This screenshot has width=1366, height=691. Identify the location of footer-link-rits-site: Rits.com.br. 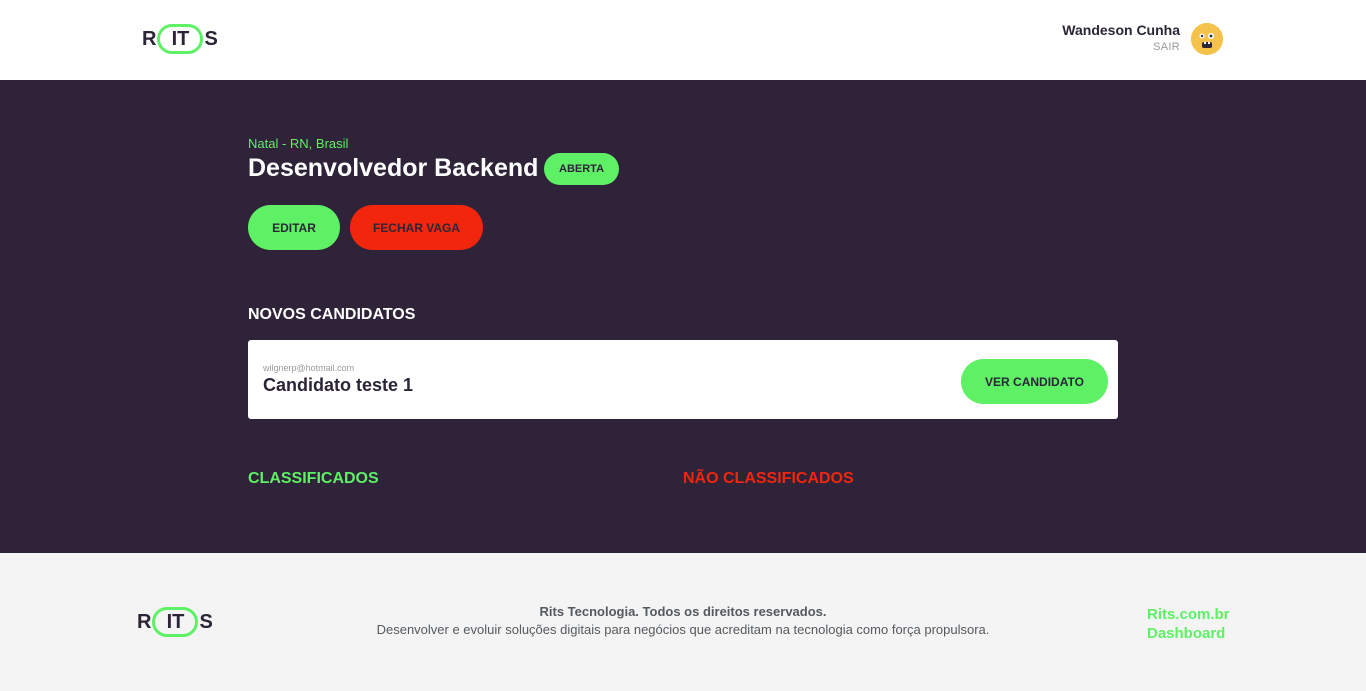
(1188, 614).